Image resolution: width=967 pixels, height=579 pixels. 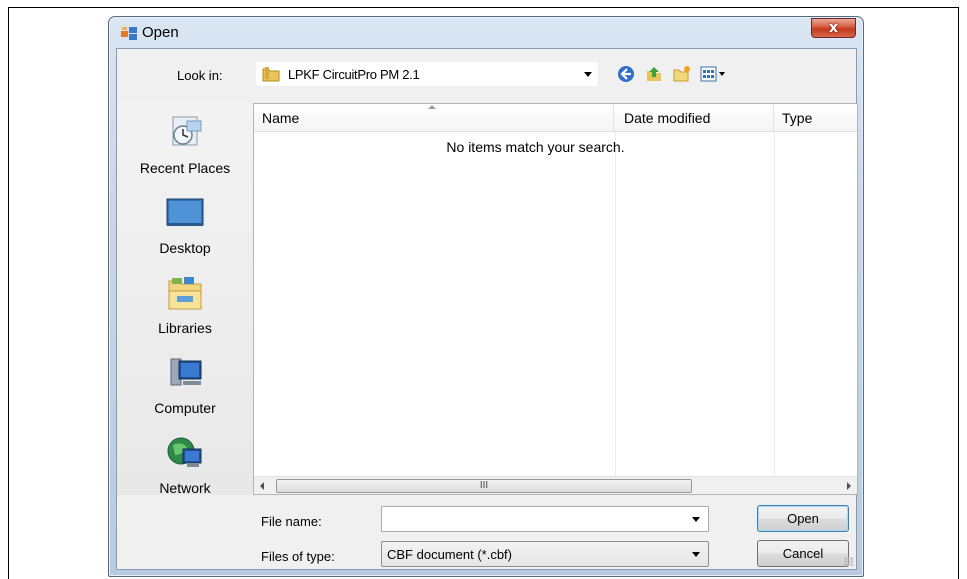 I want to click on place-label: Computer, so click(x=185, y=408).